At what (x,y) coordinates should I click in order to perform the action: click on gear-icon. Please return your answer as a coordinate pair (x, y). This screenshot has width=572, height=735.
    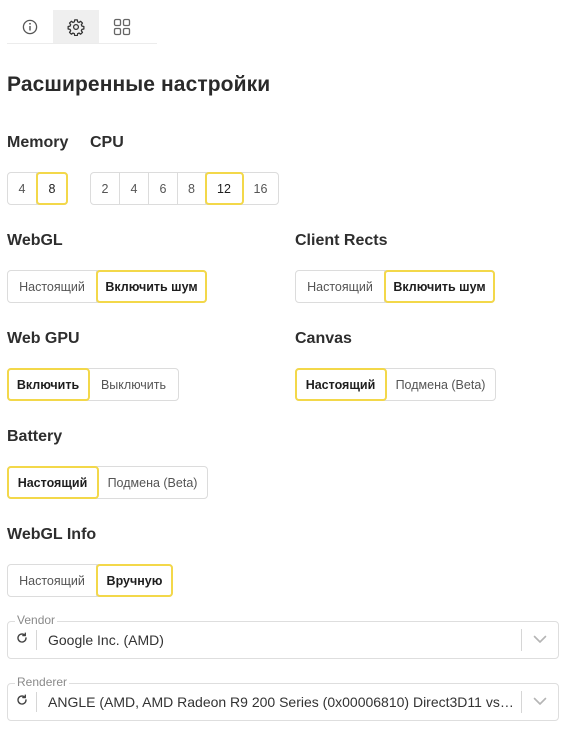
    Looking at the image, I should click on (76, 27).